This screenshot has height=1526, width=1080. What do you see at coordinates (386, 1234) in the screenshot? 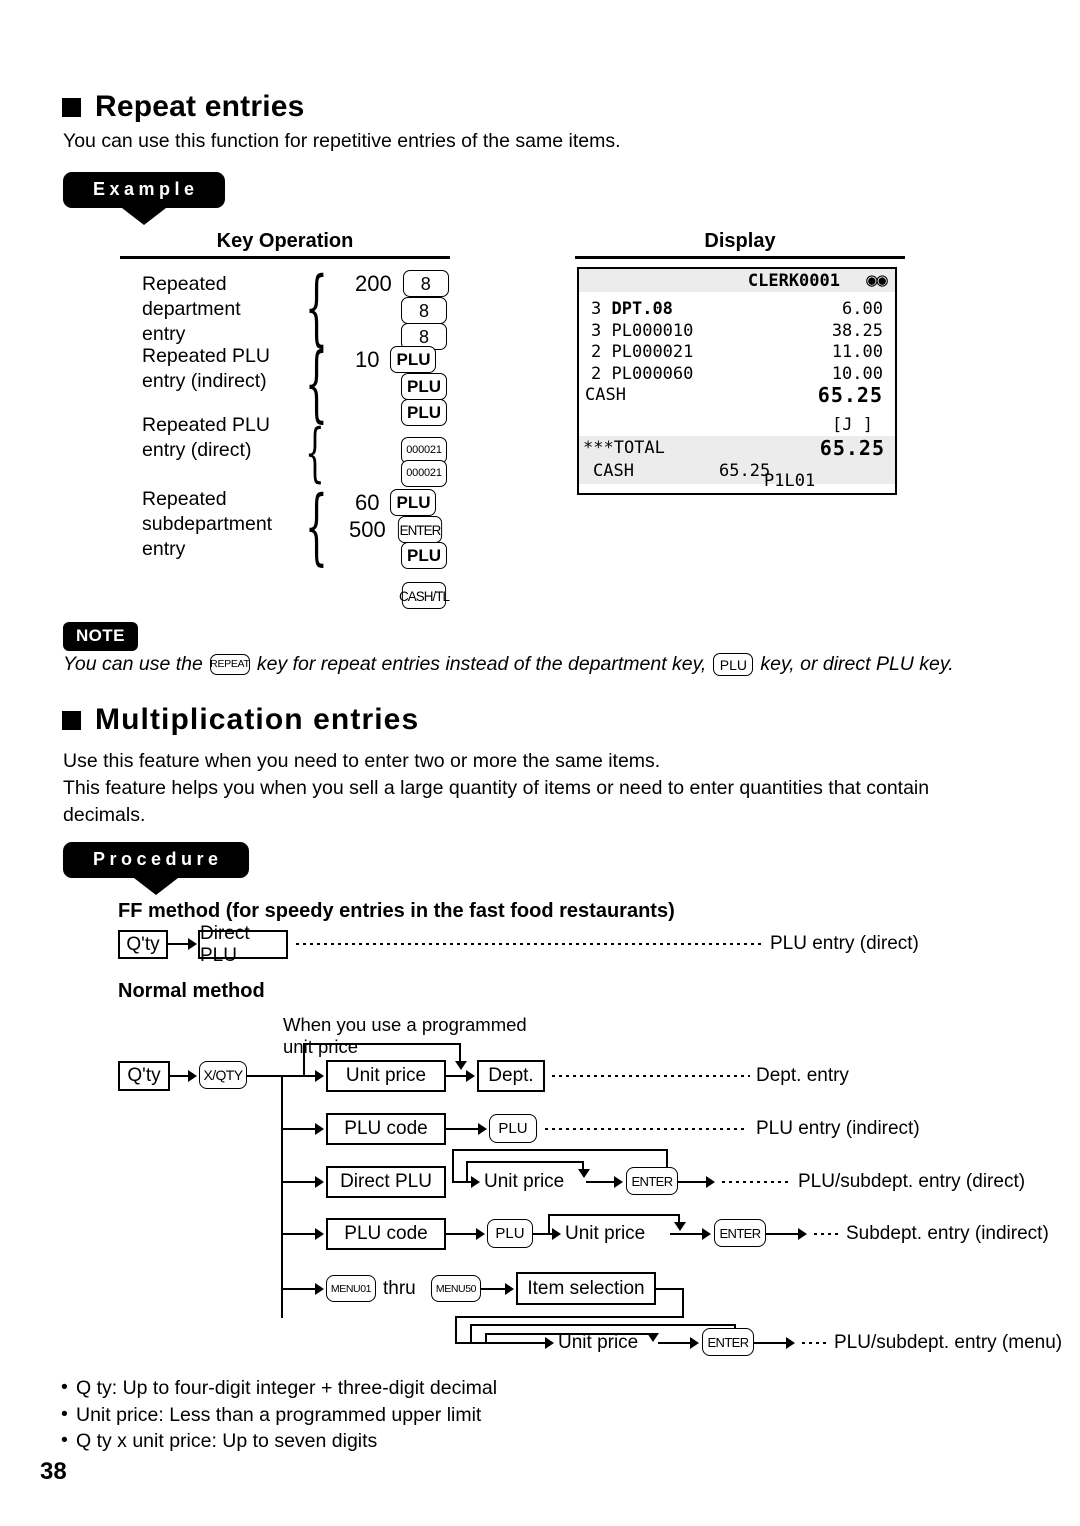
I see `row4-plu-code-box: PLU code` at bounding box center [386, 1234].